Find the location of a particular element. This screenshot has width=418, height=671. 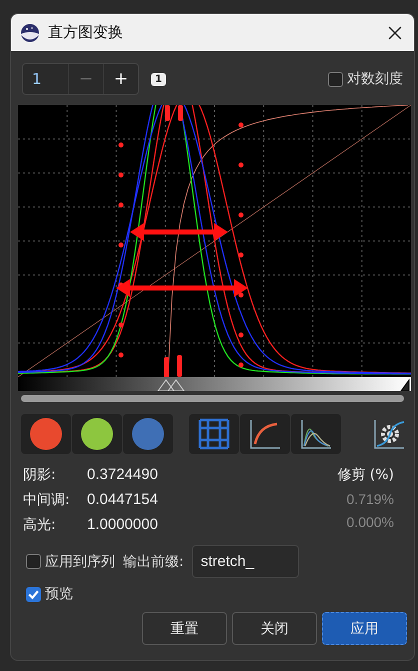

clipping-heading: 修剪 (%) is located at coordinates (365, 475).